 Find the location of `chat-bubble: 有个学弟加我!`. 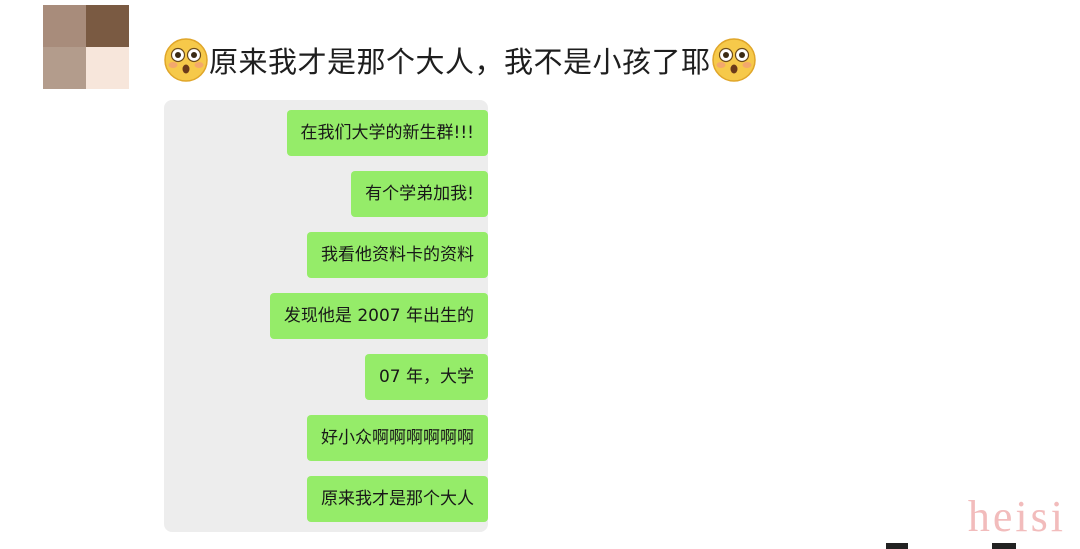

chat-bubble: 有个学弟加我! is located at coordinates (419, 194).